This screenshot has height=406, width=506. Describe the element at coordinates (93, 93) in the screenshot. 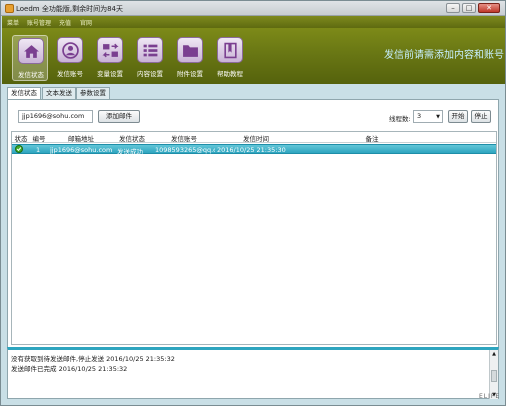

I see `tab-parameters: 参数设置` at that location.